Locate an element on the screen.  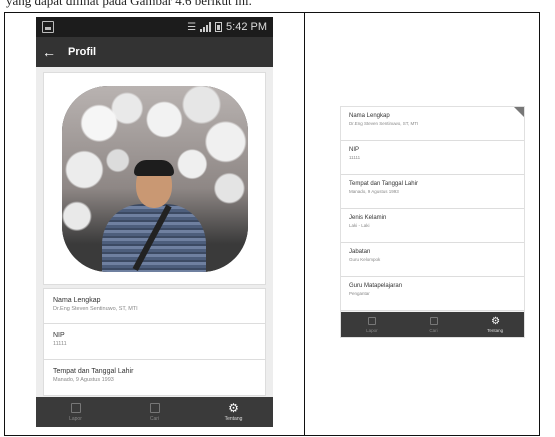
field-jabatan: Jabatan Guru Kelompok is located at coordinates (432, 260).